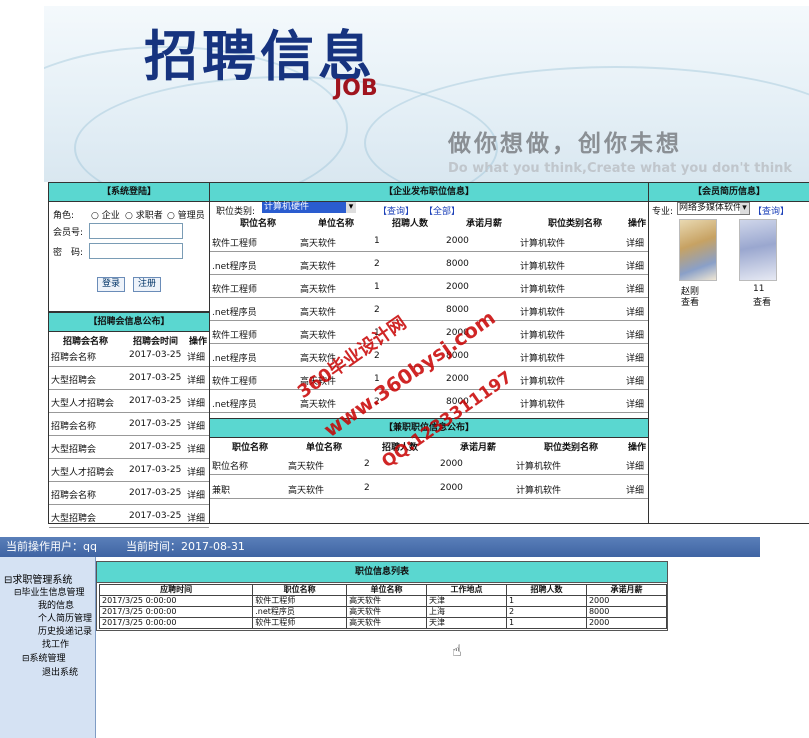  Describe the element at coordinates (111, 284) in the screenshot. I see `login-button: 登录` at that location.